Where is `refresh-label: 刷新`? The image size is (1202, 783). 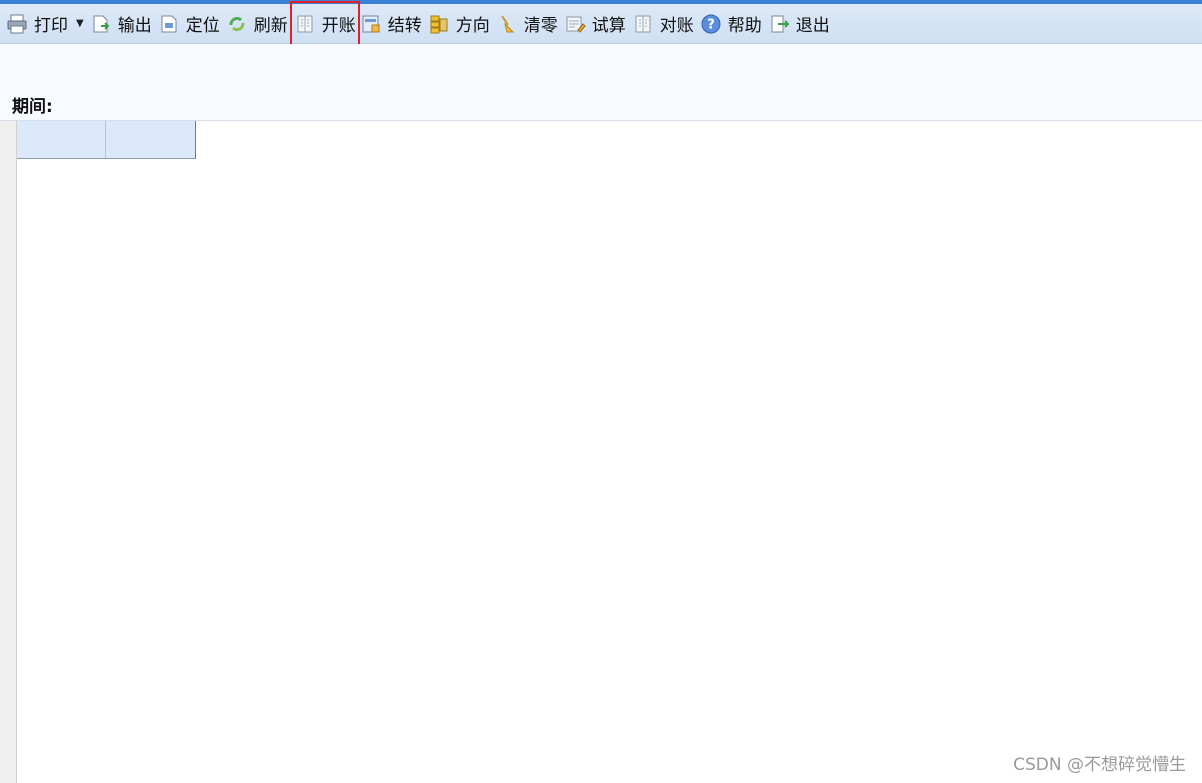
refresh-label: 刷新 is located at coordinates (270, 26).